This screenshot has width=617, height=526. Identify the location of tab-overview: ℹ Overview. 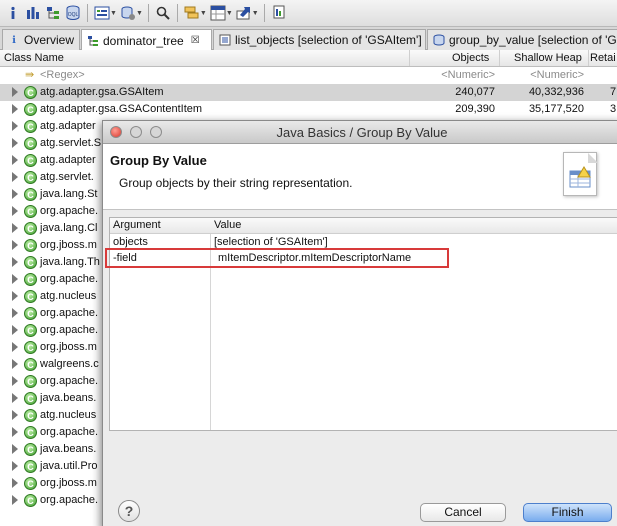
(41, 39).